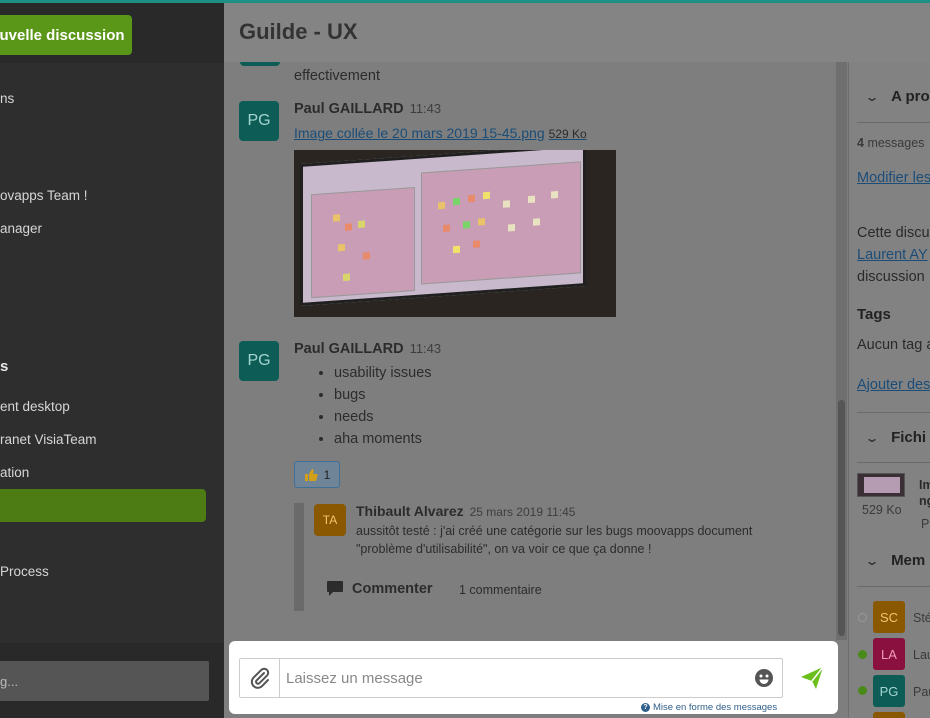  Describe the element at coordinates (896, 143) in the screenshot. I see `message-count-label: messages` at that location.